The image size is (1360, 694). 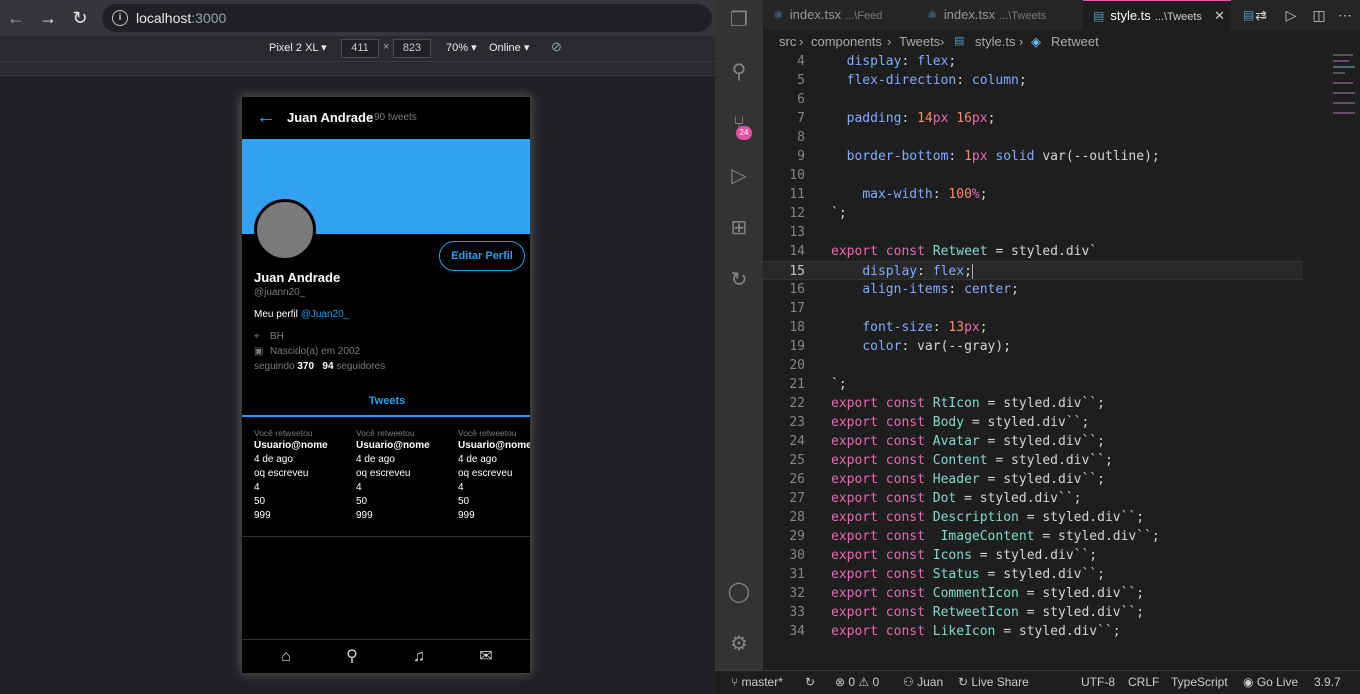 I want to click on minimap, so click(x=1345, y=87).